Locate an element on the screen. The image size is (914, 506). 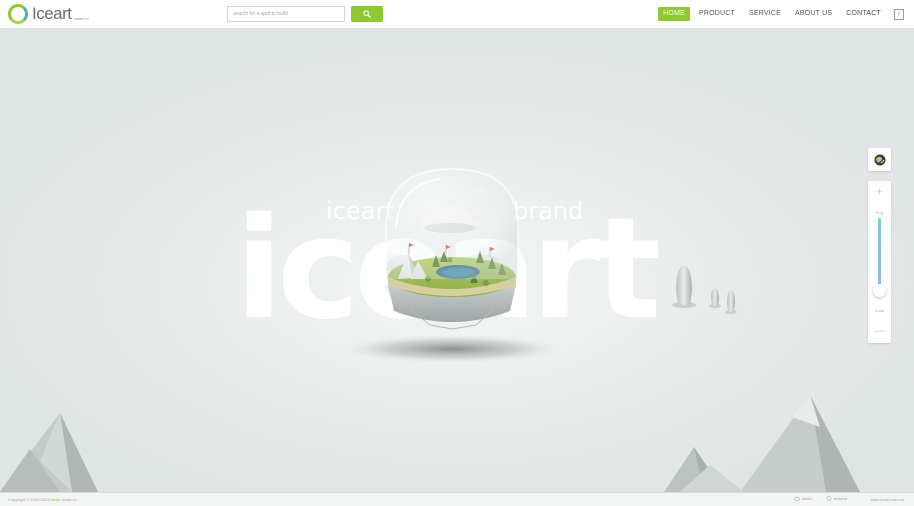
logo-ring-icon is located at coordinates (18, 14).